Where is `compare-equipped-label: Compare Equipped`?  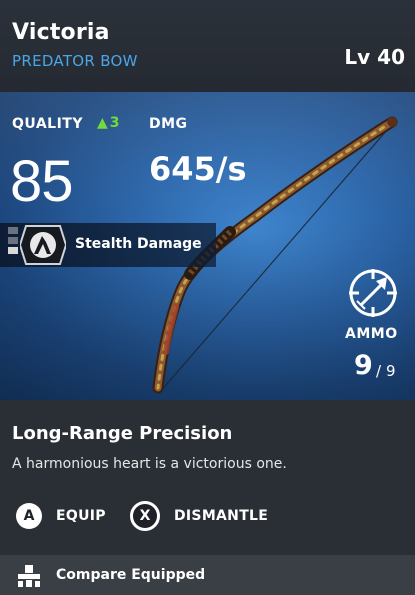 compare-equipped-label: Compare Equipped is located at coordinates (131, 575).